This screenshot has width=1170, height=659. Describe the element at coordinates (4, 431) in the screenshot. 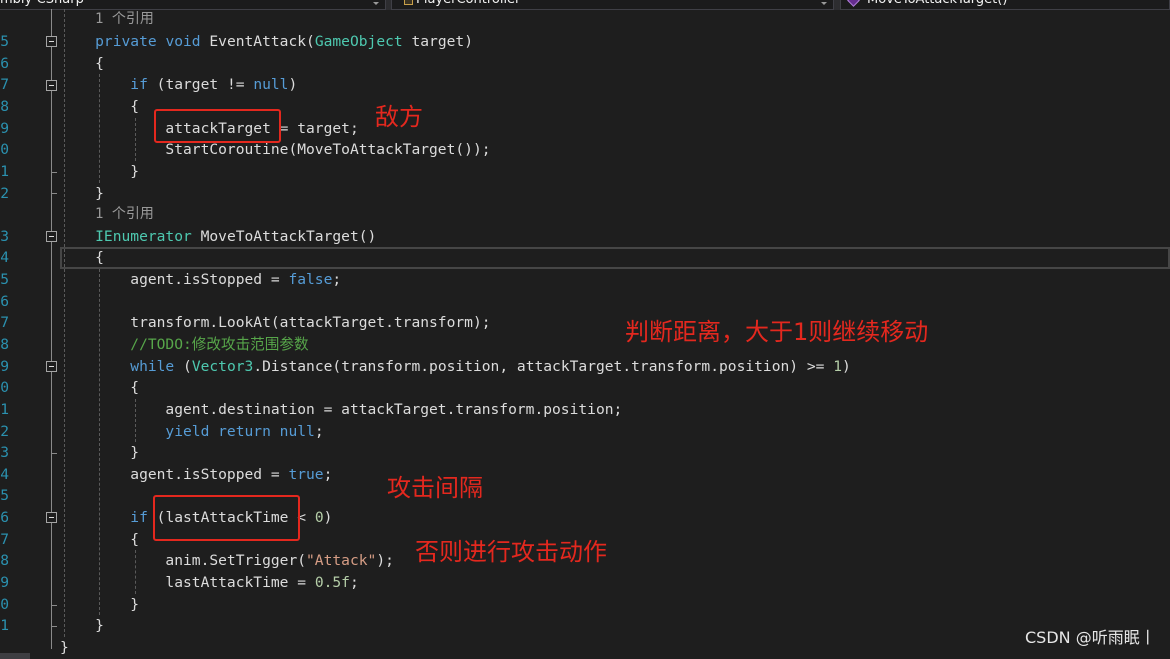

I see `line-number: 2` at that location.